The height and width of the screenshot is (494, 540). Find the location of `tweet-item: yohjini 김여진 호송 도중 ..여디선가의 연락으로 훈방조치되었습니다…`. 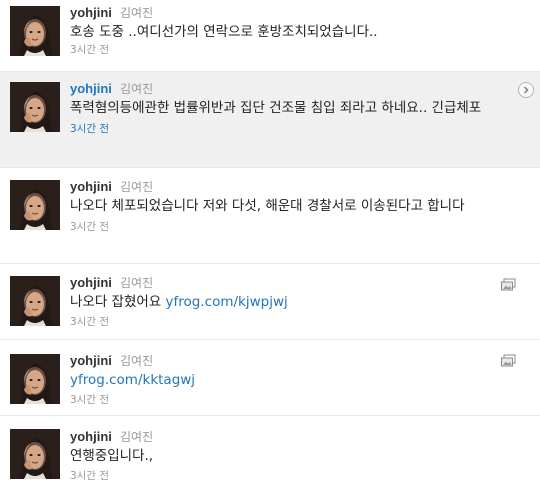

tweet-item: yohjini 김여진 호송 도중 ..여디선가의 연락으로 훈방조치되었습니다… is located at coordinates (270, 36).